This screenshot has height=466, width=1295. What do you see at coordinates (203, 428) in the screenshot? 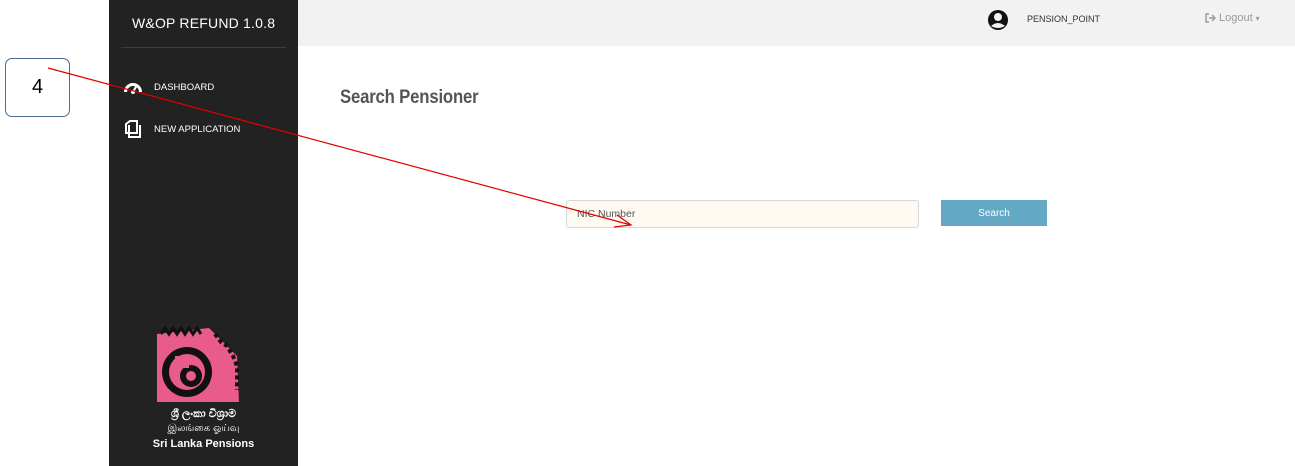
I see `logo-tamil-text: இலங்கை ஓய்வு` at bounding box center [203, 428].